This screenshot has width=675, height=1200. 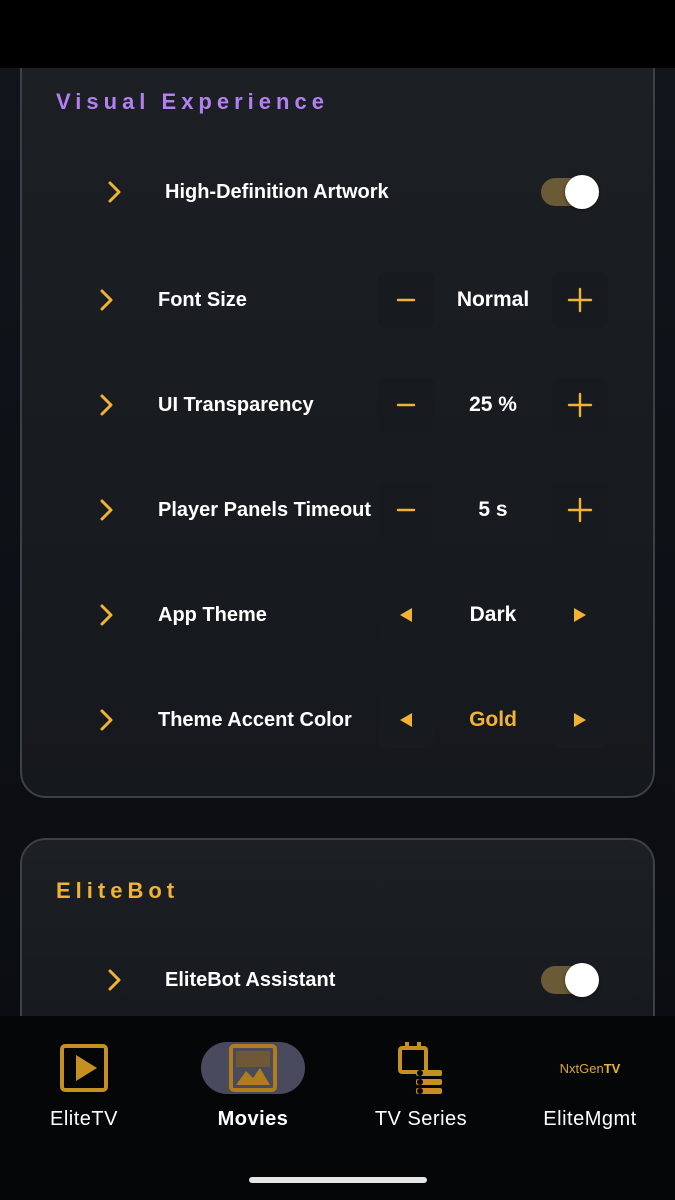 I want to click on theme-value: Dark, so click(x=493, y=614).